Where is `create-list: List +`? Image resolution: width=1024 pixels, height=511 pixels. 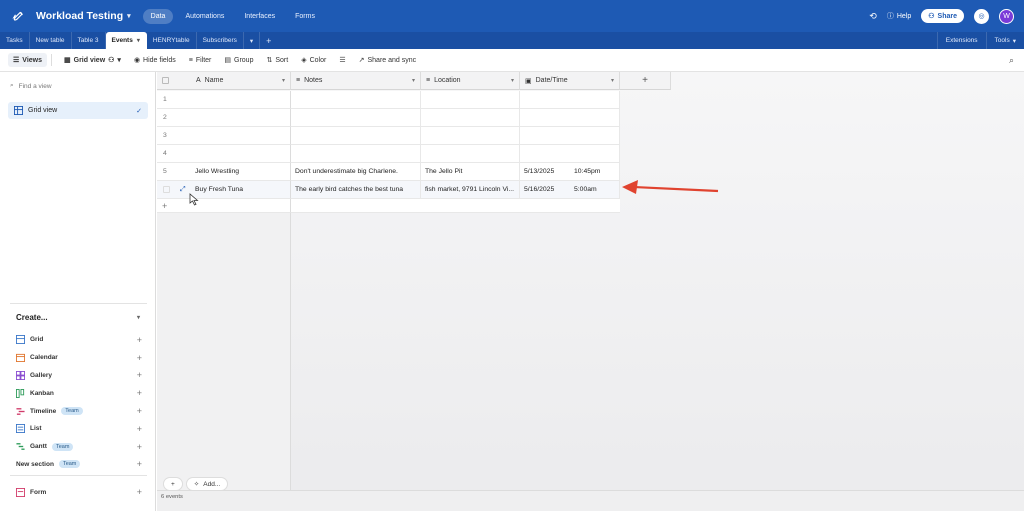
create-list: List + is located at coordinates (79, 429).